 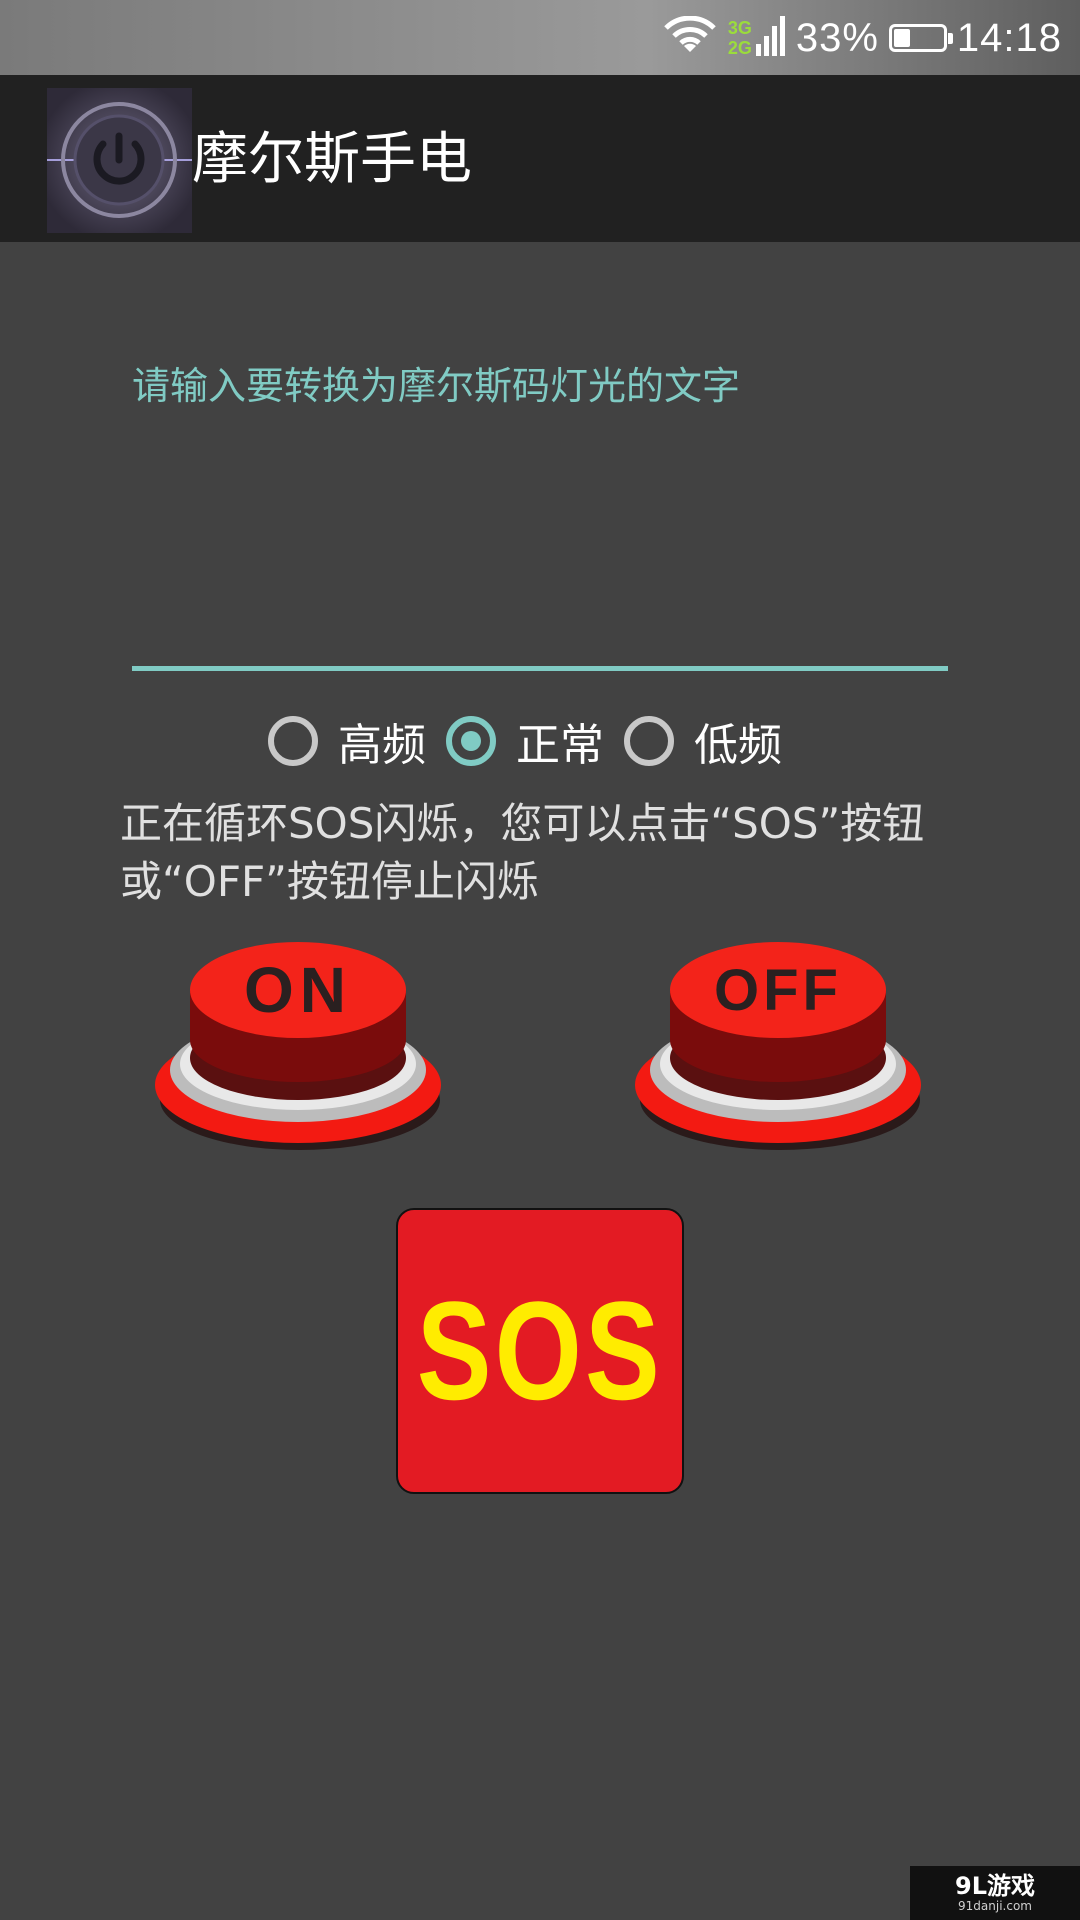 What do you see at coordinates (782, 1045) in the screenshot?
I see `off-button: OFF` at bounding box center [782, 1045].